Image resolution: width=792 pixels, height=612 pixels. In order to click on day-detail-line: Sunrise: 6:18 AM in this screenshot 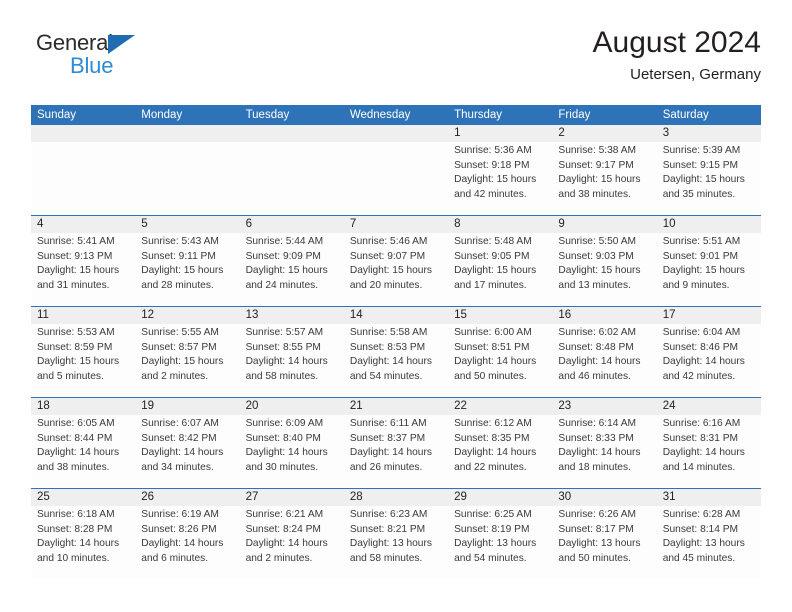, I will do `click(76, 514)`.